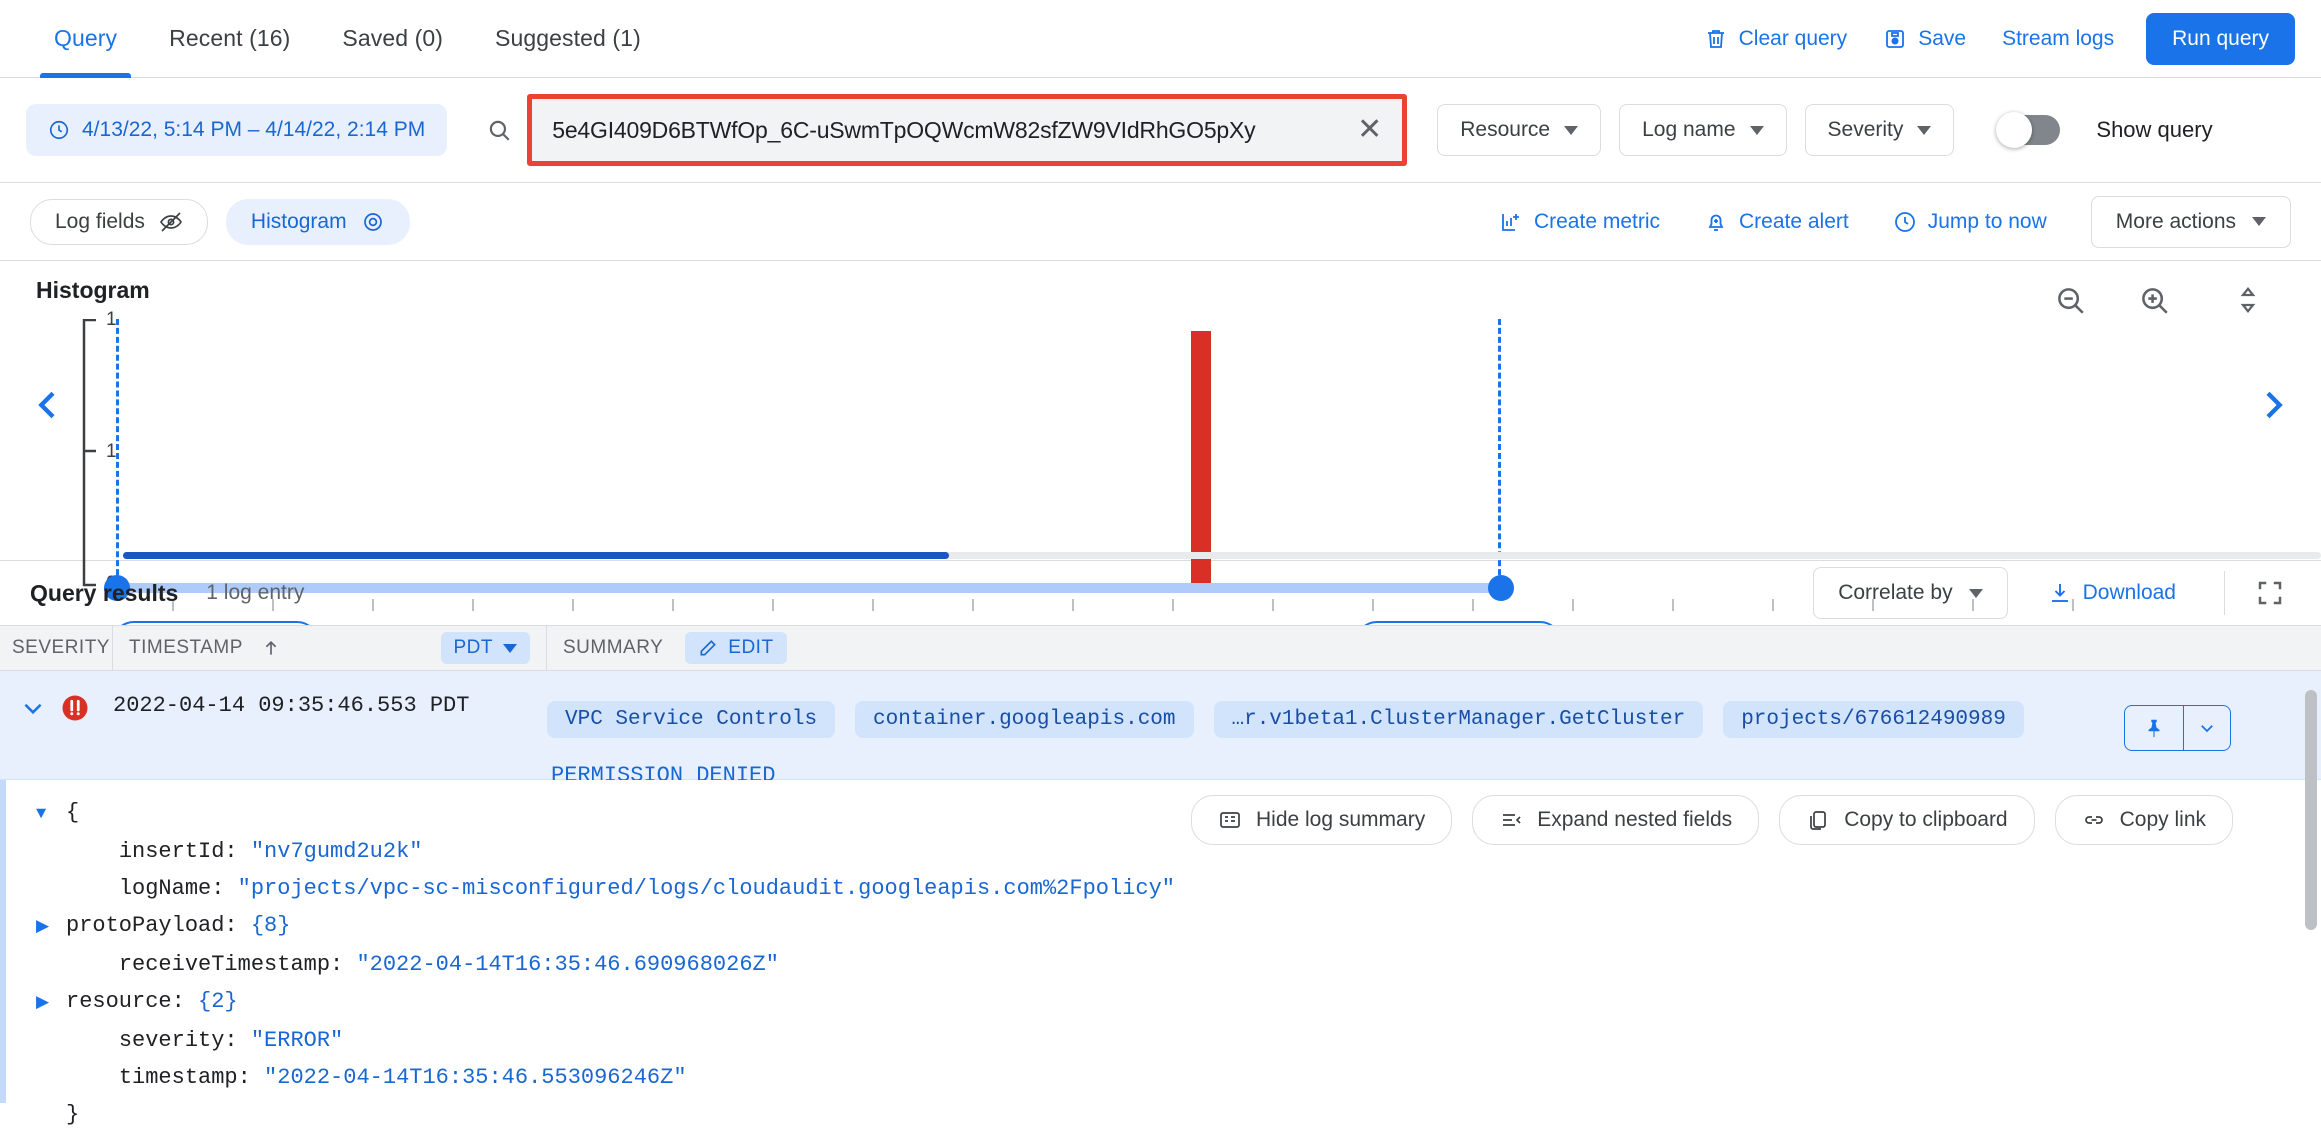  What do you see at coordinates (336, 851) in the screenshot?
I see `json-value: "nv7gumd2u2k"` at bounding box center [336, 851].